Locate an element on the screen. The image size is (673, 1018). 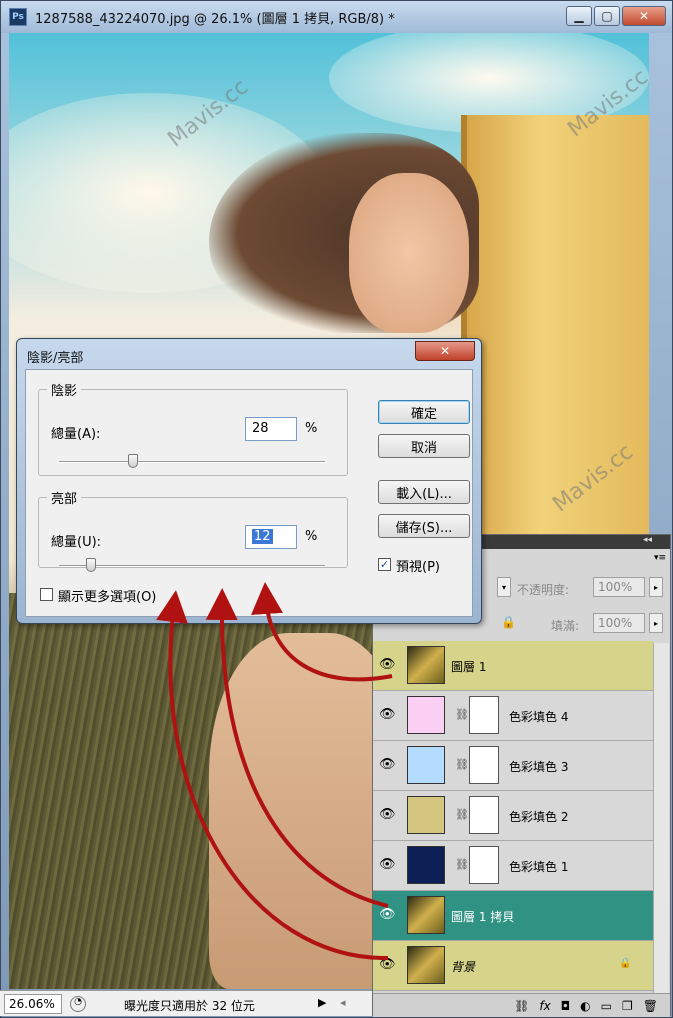
fx-icon: fx is located at coordinates (544, 1006).